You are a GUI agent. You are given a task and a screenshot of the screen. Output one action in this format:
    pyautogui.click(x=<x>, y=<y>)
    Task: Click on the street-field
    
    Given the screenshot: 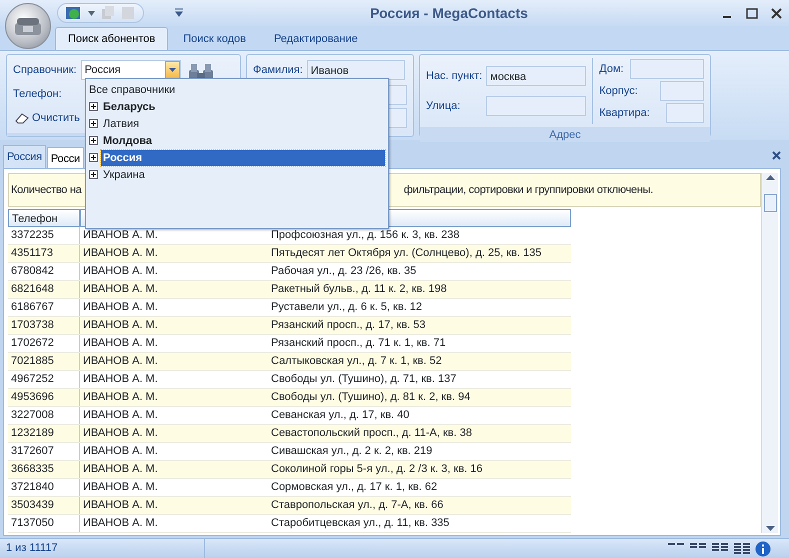 What is the action you would take?
    pyautogui.click(x=536, y=106)
    